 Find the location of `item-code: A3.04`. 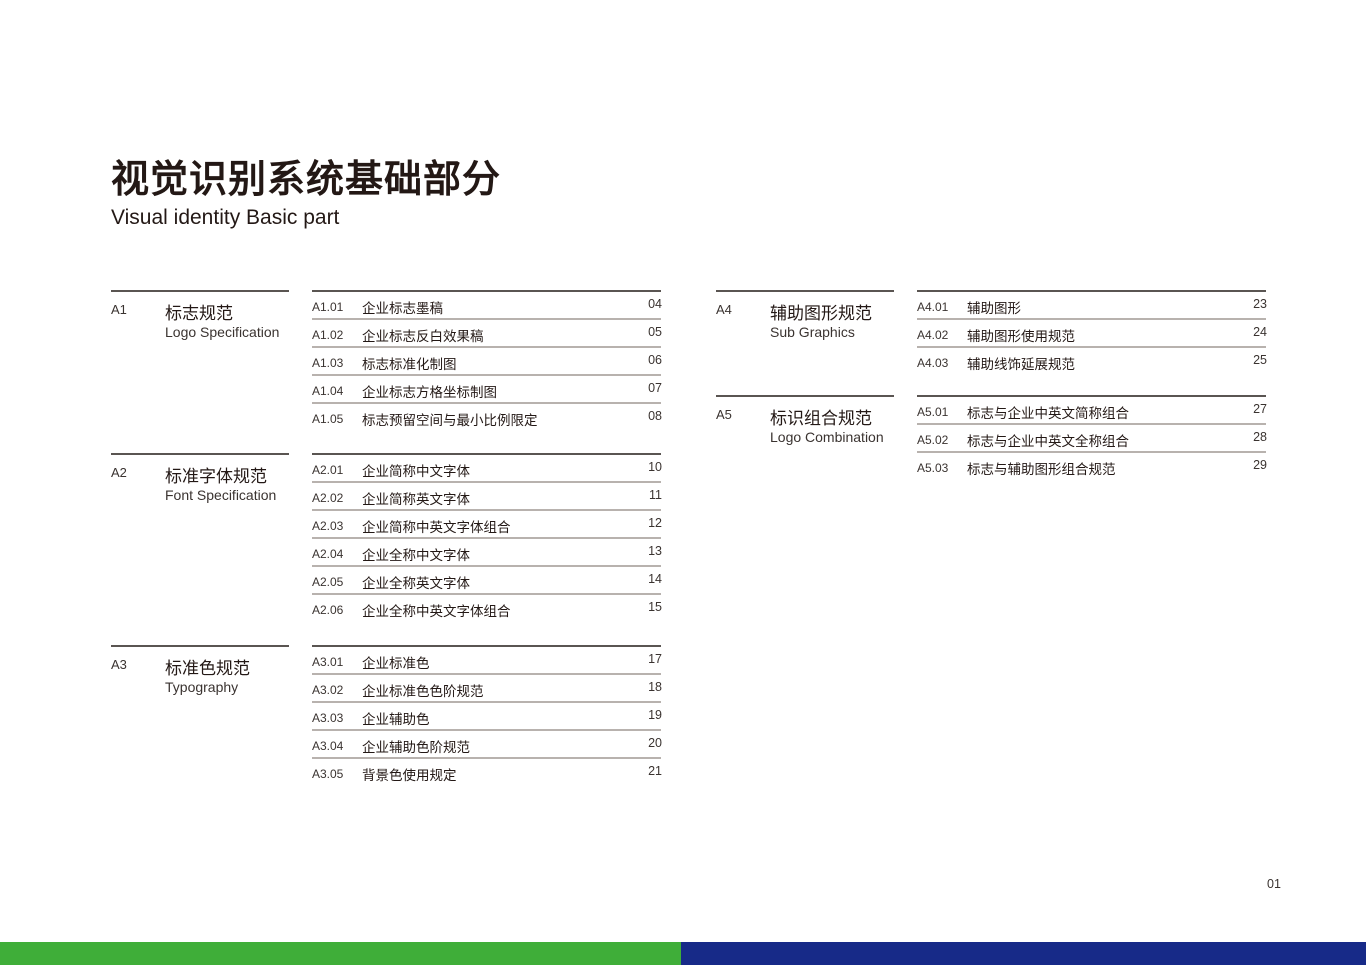

item-code: A3.04 is located at coordinates (328, 746).